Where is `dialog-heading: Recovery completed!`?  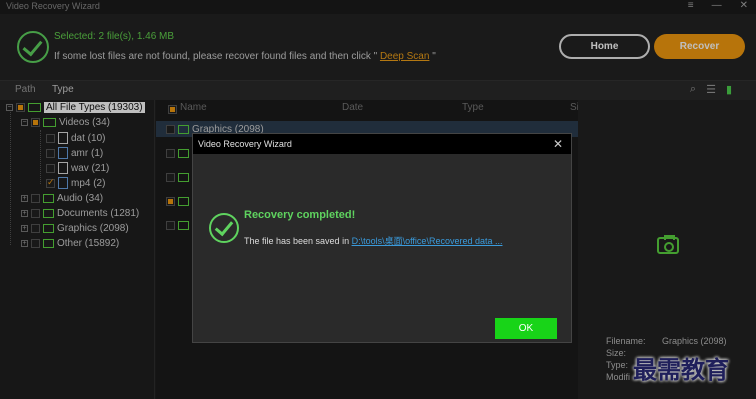
dialog-heading: Recovery completed! is located at coordinates (300, 215).